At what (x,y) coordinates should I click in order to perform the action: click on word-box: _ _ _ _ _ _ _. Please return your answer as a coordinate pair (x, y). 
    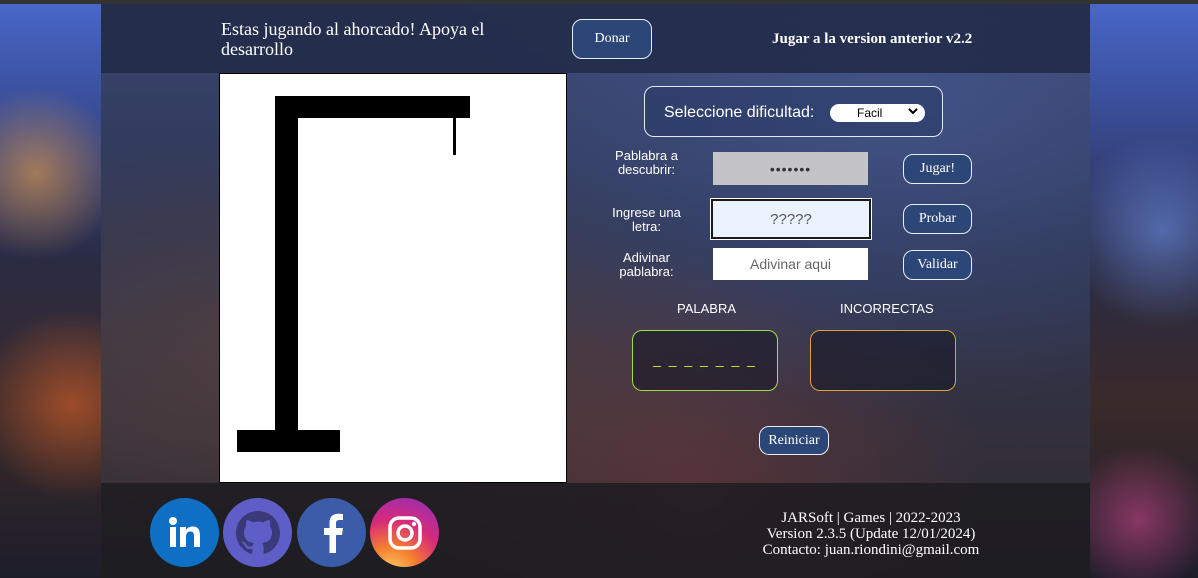
    Looking at the image, I should click on (705, 360).